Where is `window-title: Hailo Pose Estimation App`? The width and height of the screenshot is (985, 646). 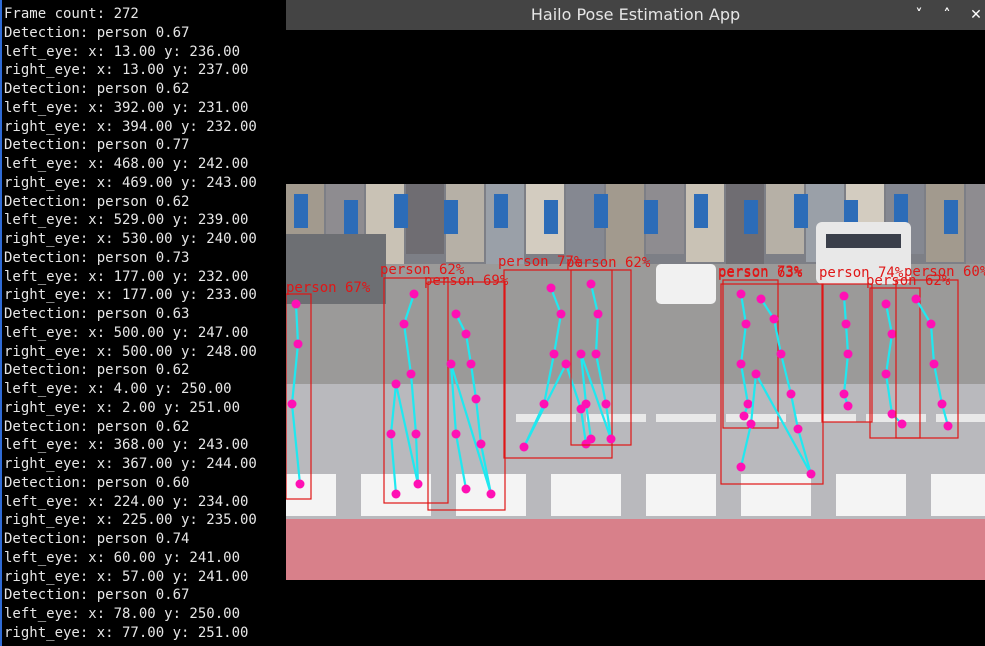 window-title: Hailo Pose Estimation App is located at coordinates (635, 14).